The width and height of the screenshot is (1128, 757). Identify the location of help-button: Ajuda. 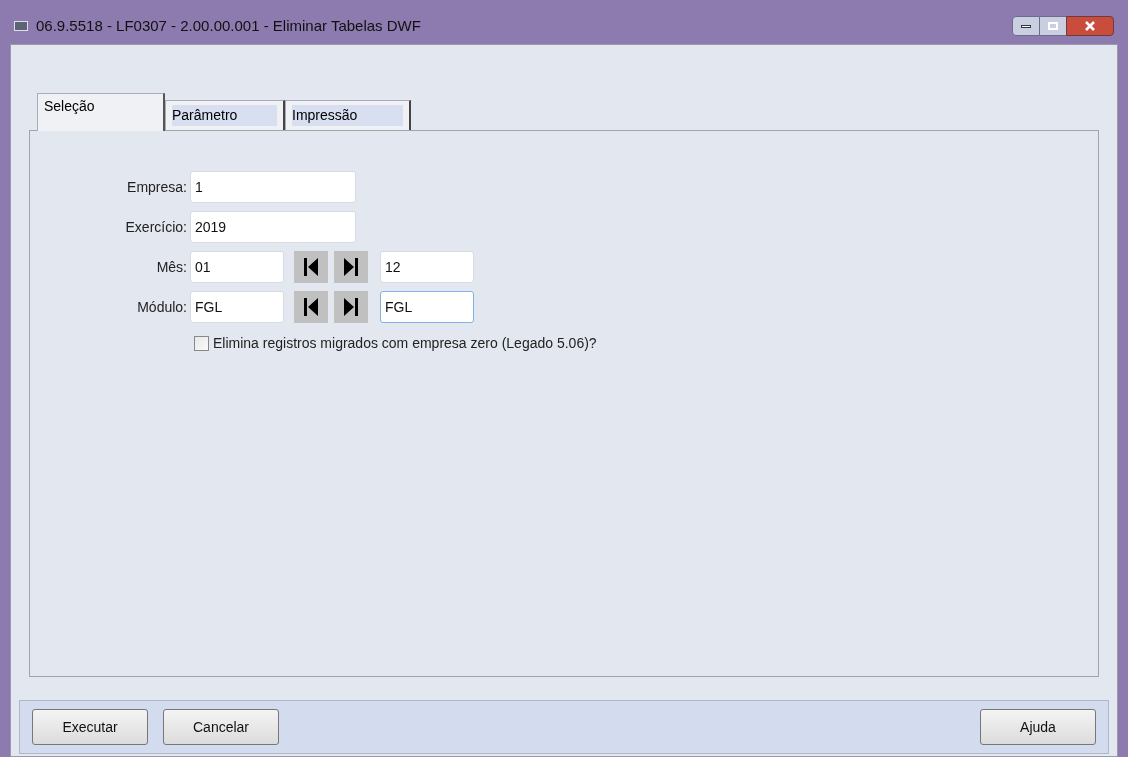
(1038, 727).